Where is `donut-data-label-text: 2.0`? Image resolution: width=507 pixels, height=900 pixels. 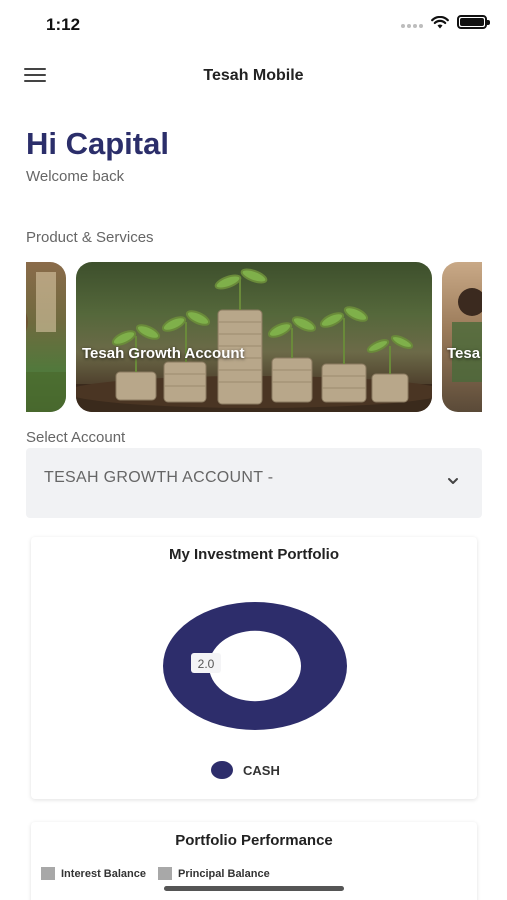
donut-data-label-text: 2.0 is located at coordinates (206, 664).